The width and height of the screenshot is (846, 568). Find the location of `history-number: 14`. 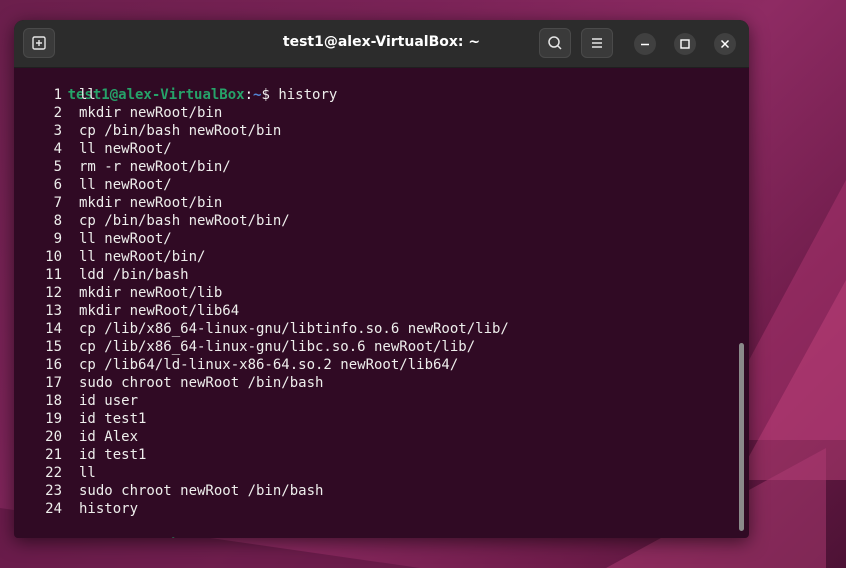

history-number: 14 is located at coordinates (53, 329).